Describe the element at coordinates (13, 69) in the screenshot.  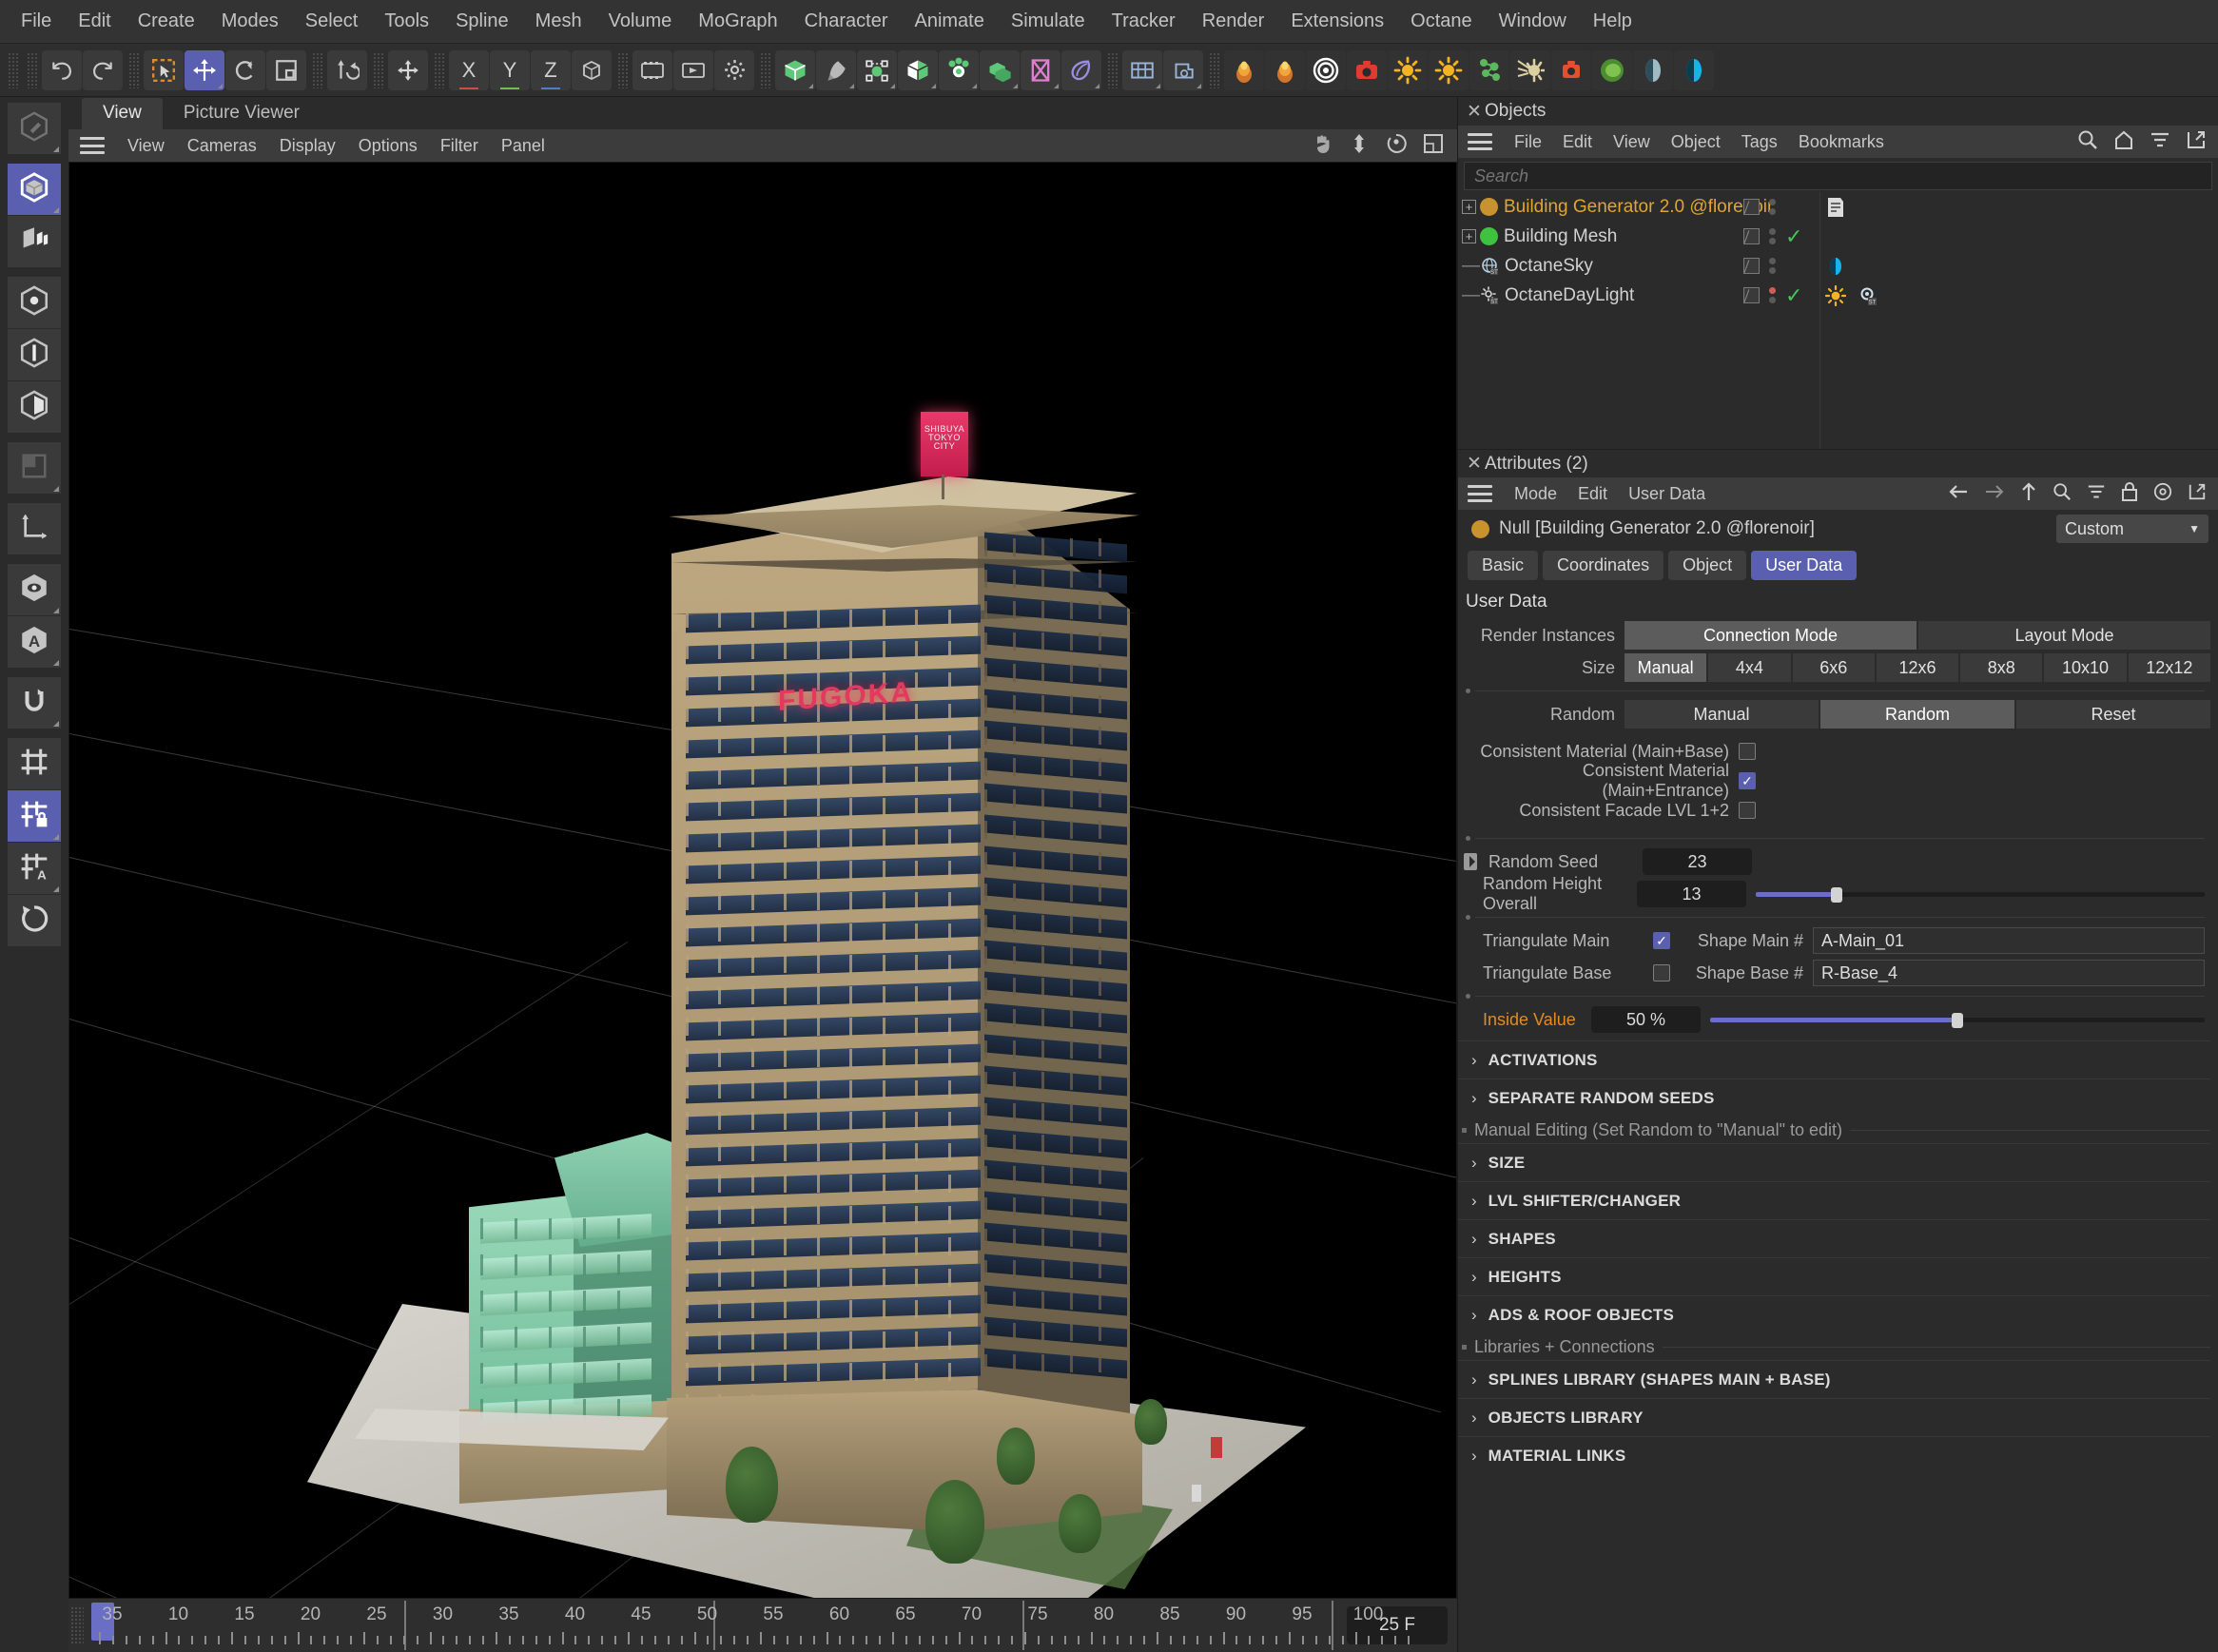
I see `toolbar-grip` at that location.